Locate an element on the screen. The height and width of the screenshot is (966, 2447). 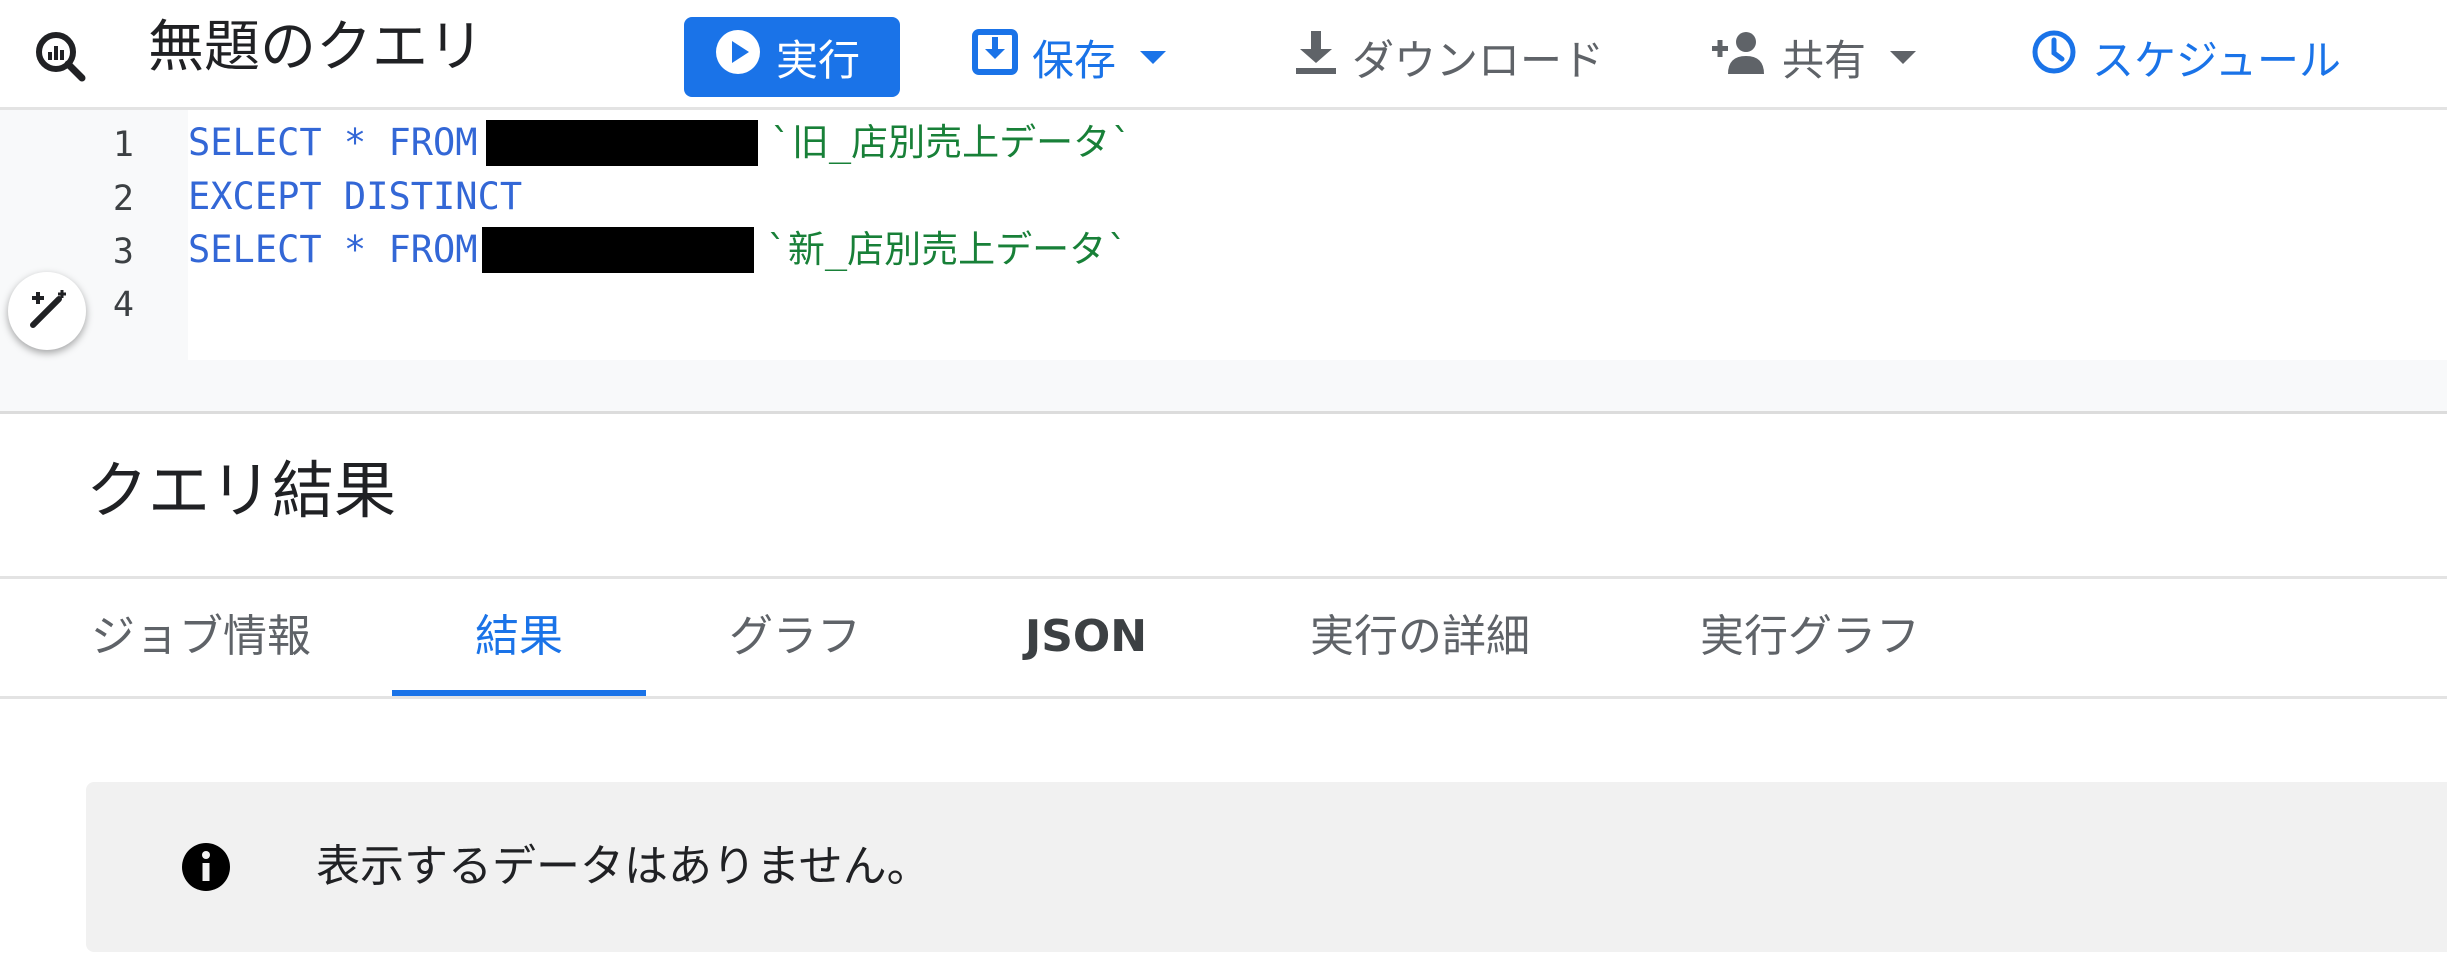
download-button: ダウンロード is located at coordinates (1449, 57).